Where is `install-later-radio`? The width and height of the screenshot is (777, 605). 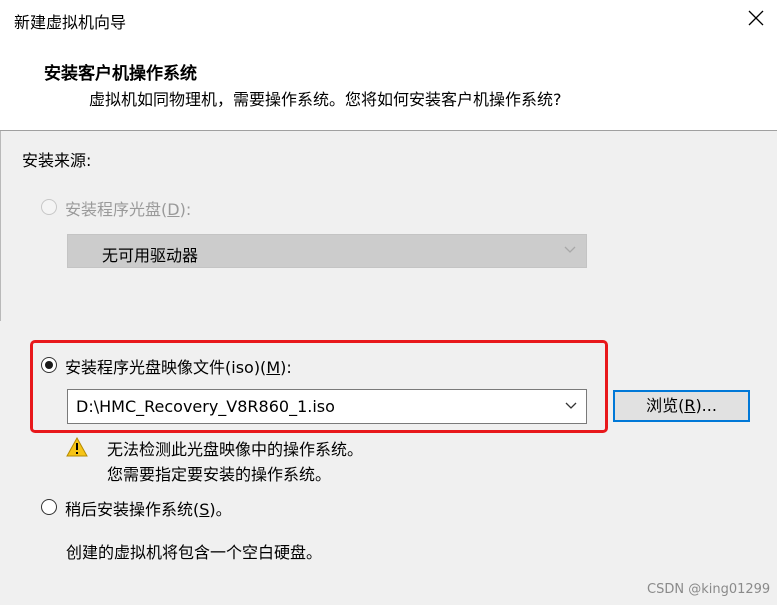 install-later-radio is located at coordinates (49, 507).